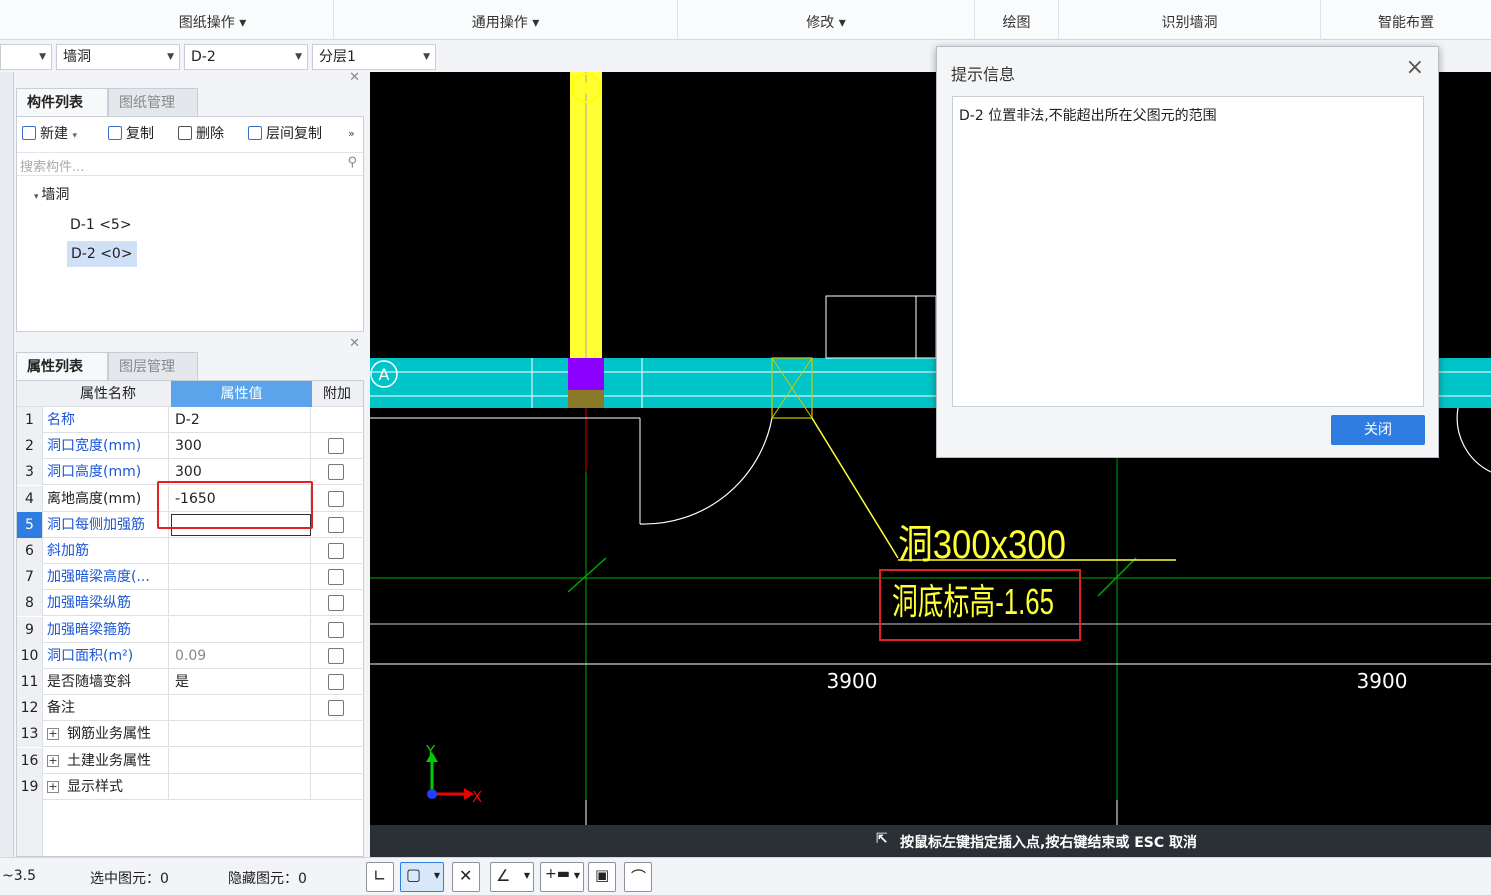 Image resolution: width=1491 pixels, height=895 pixels. Describe the element at coordinates (26, 57) in the screenshot. I see `floor-select: ▼` at that location.